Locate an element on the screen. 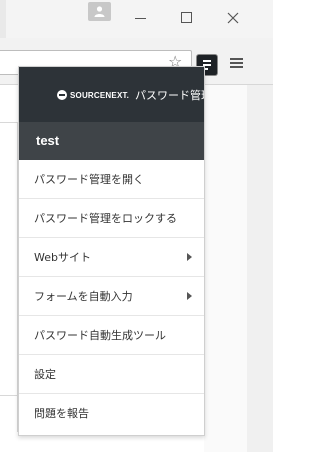  menu-item-label: パスワード管理をロックする is located at coordinates (105, 218).